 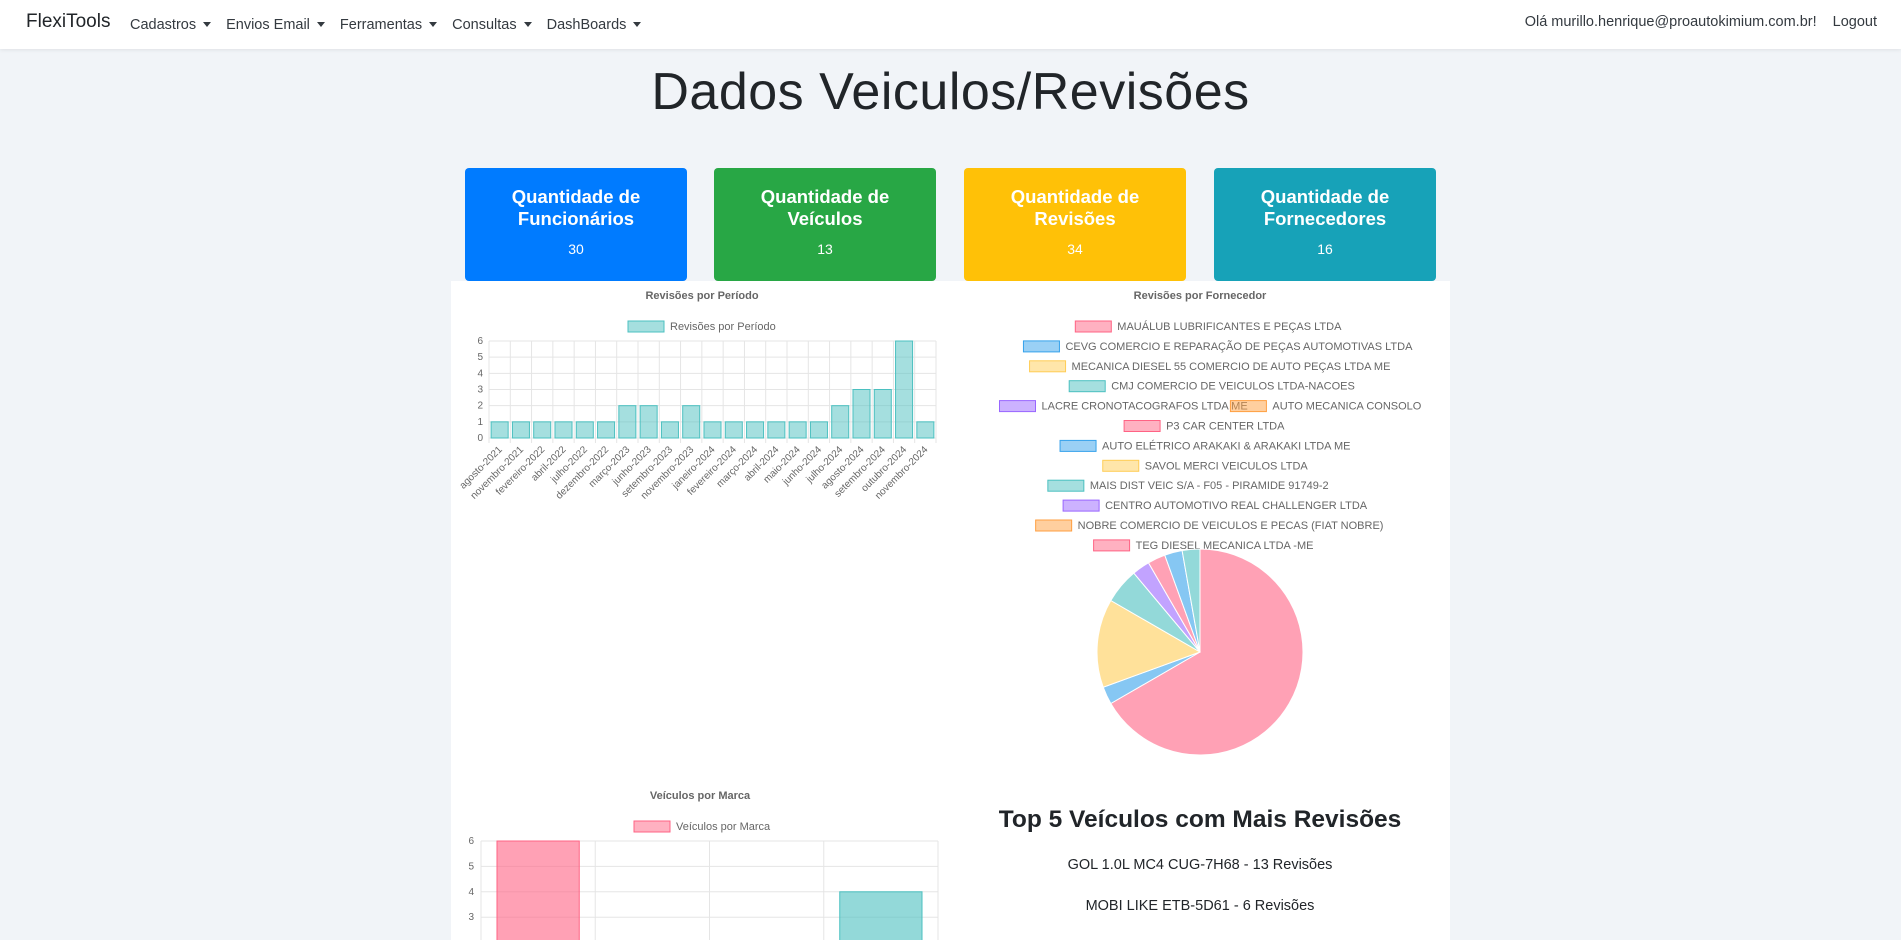 I want to click on legend-label: AUTO ELÉTRICO ARAKAKI & ARAKAKI LTDA ME, so click(x=1226, y=445).